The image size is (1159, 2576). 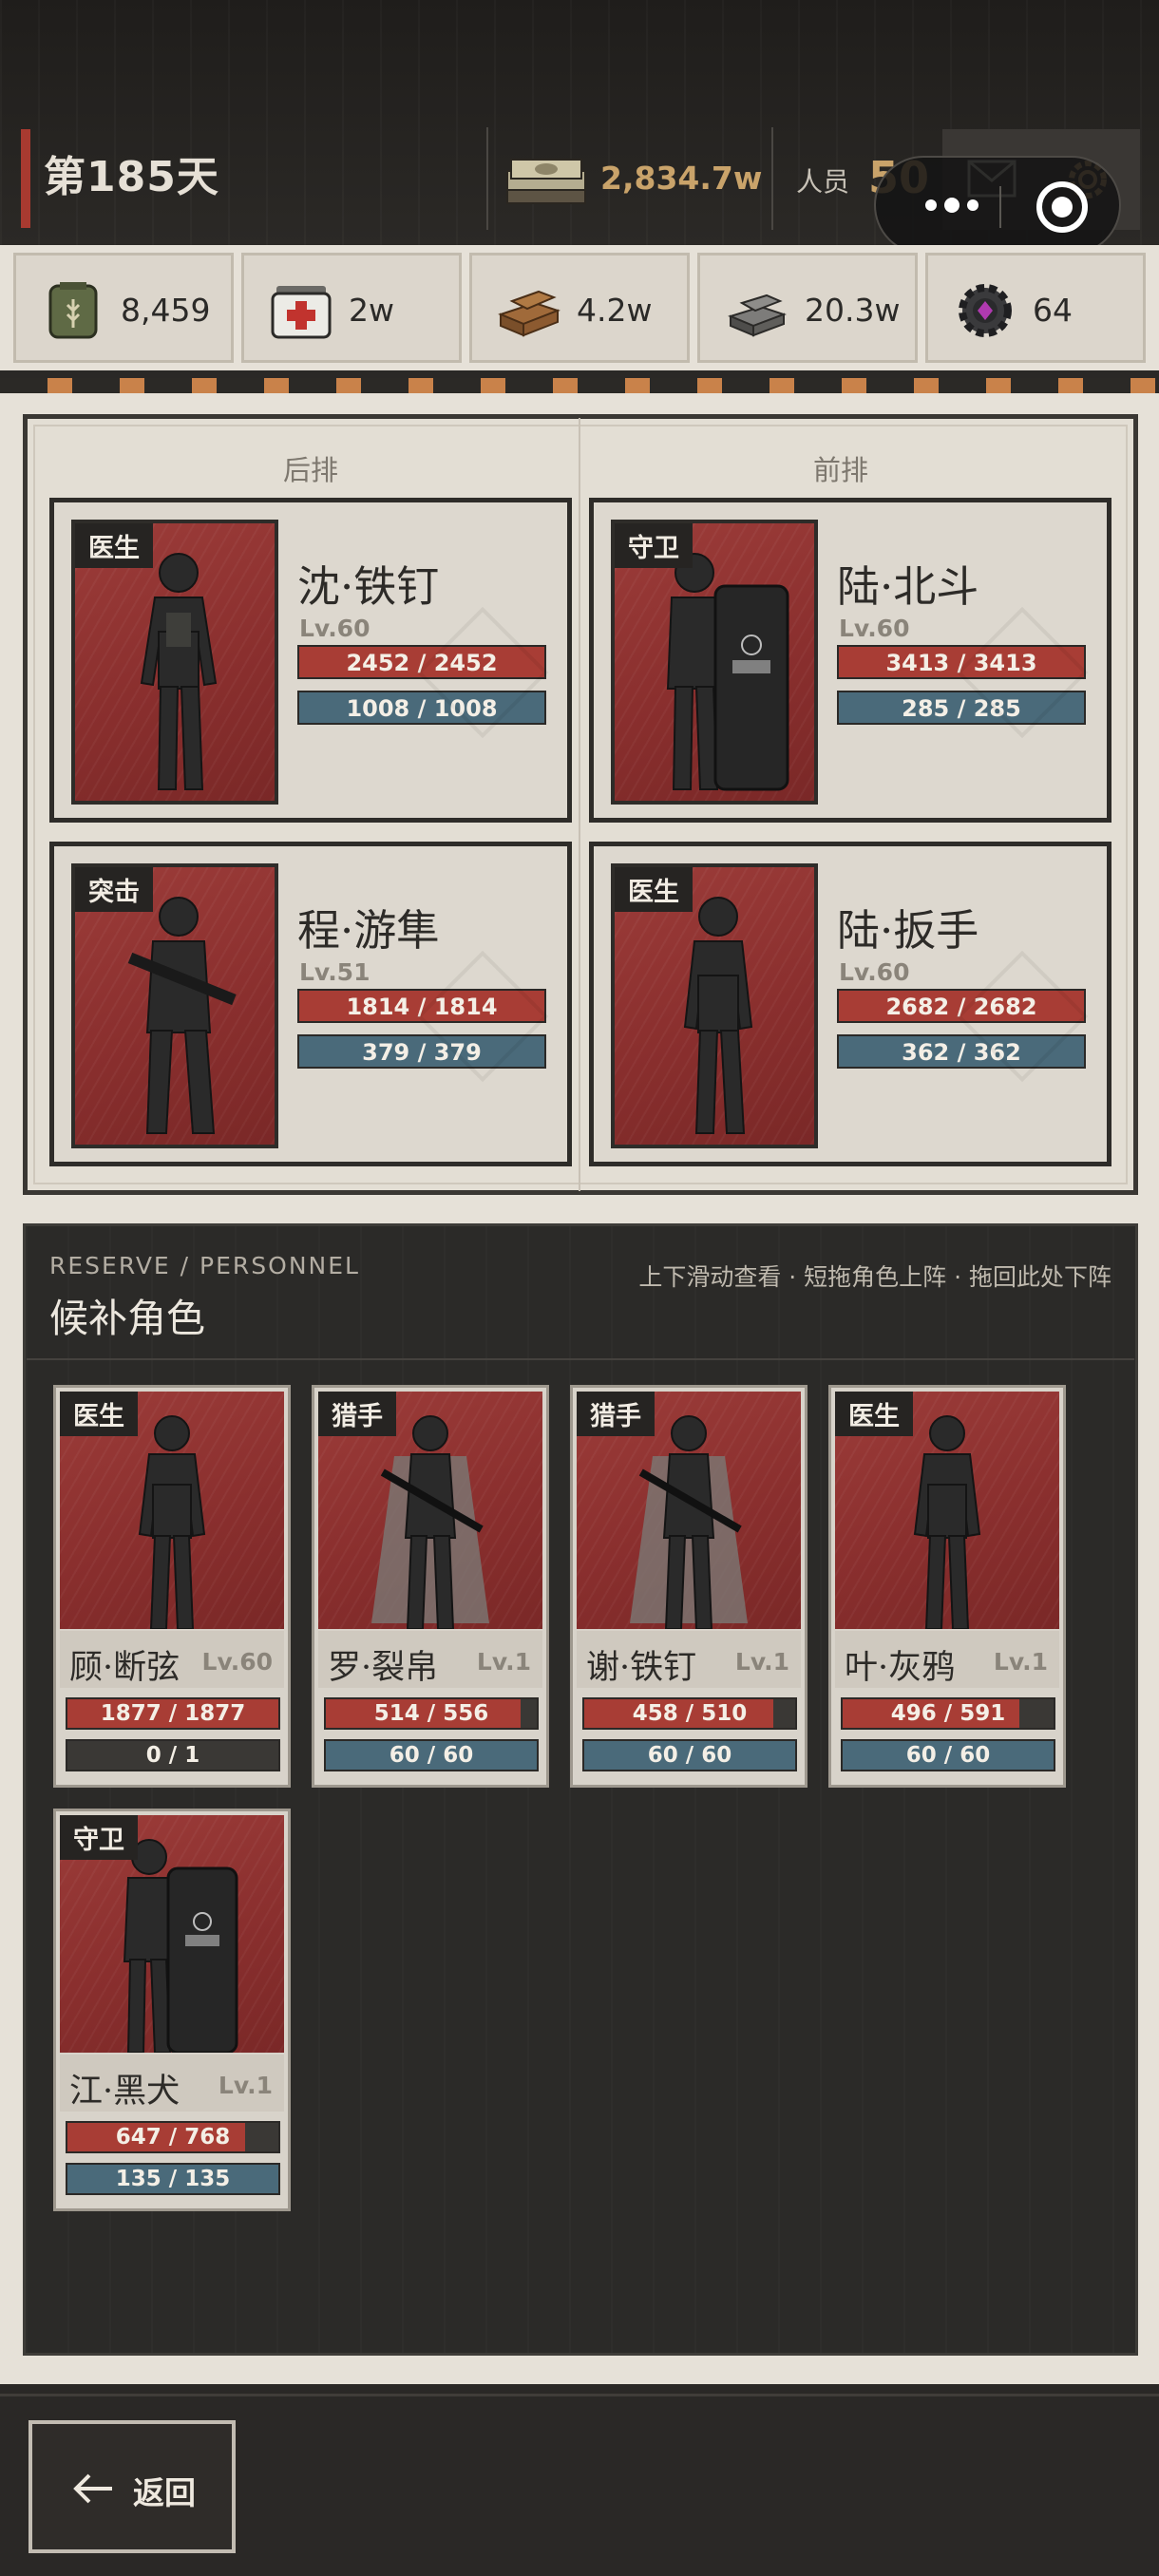 What do you see at coordinates (73, 310) in the screenshot?
I see `grain-sack-icon` at bounding box center [73, 310].